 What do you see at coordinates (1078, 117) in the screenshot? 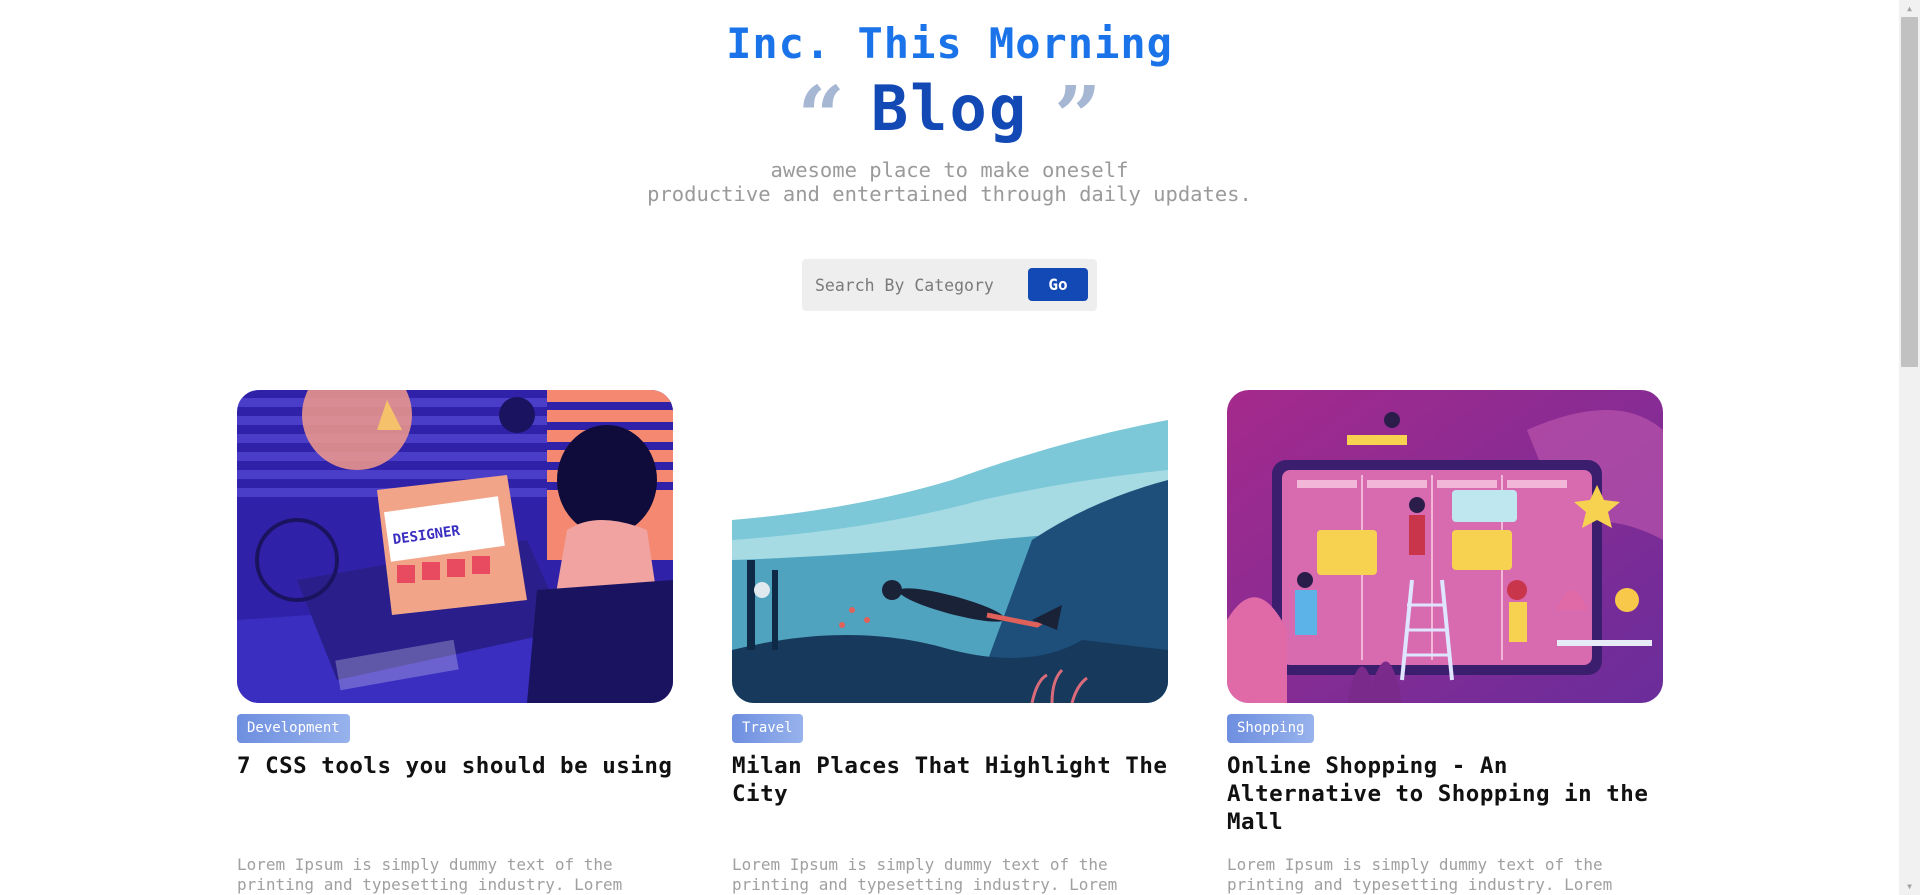
I see `close-quote-icon: ”` at bounding box center [1078, 117].